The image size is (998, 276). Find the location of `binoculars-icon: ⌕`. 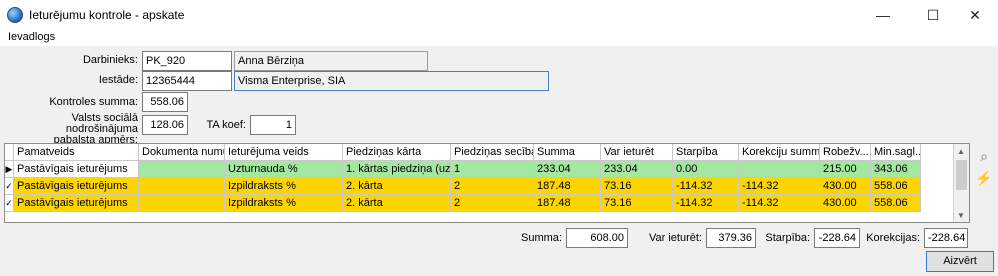

binoculars-icon: ⌕ is located at coordinates (984, 157).